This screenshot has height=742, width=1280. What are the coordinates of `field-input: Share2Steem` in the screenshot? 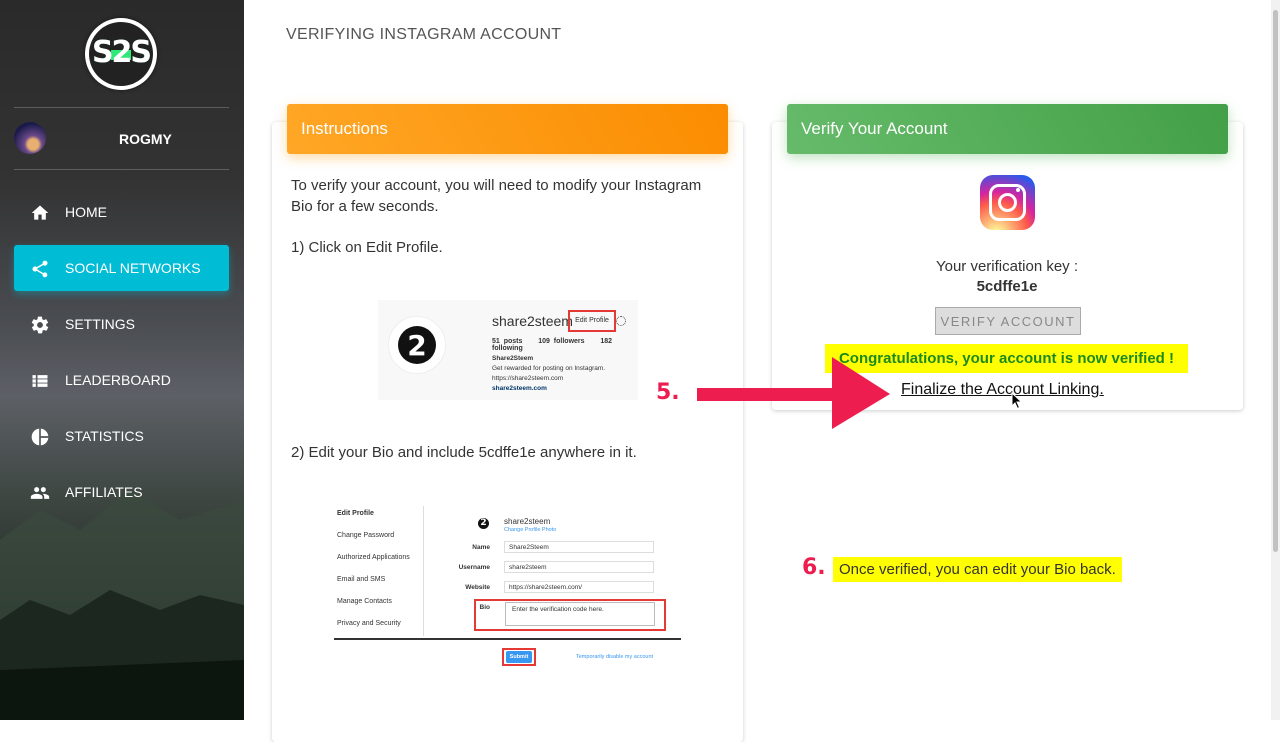 It's located at (579, 547).